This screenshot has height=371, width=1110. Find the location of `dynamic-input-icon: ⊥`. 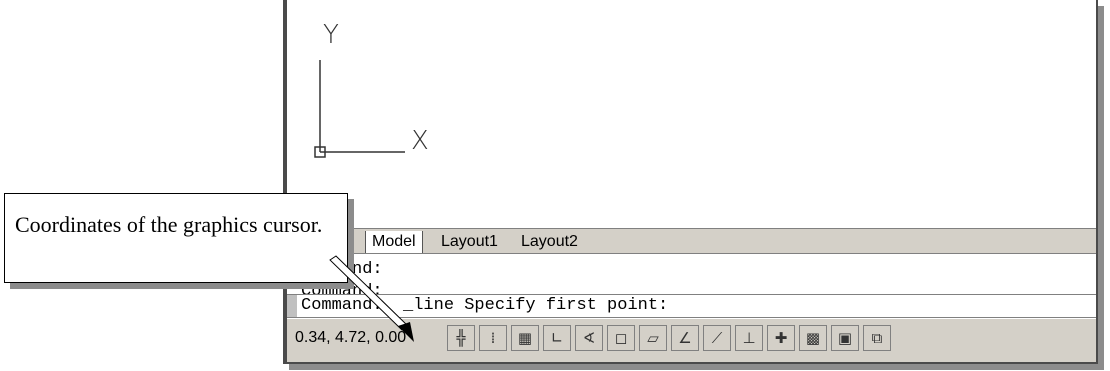

dynamic-input-icon: ⊥ is located at coordinates (749, 338).